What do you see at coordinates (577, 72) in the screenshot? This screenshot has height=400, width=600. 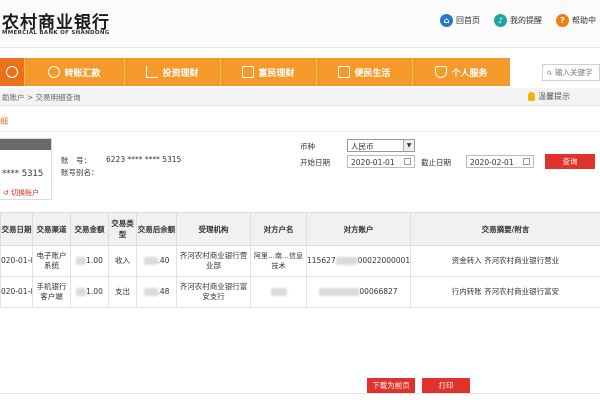 I see `search-input` at bounding box center [577, 72].